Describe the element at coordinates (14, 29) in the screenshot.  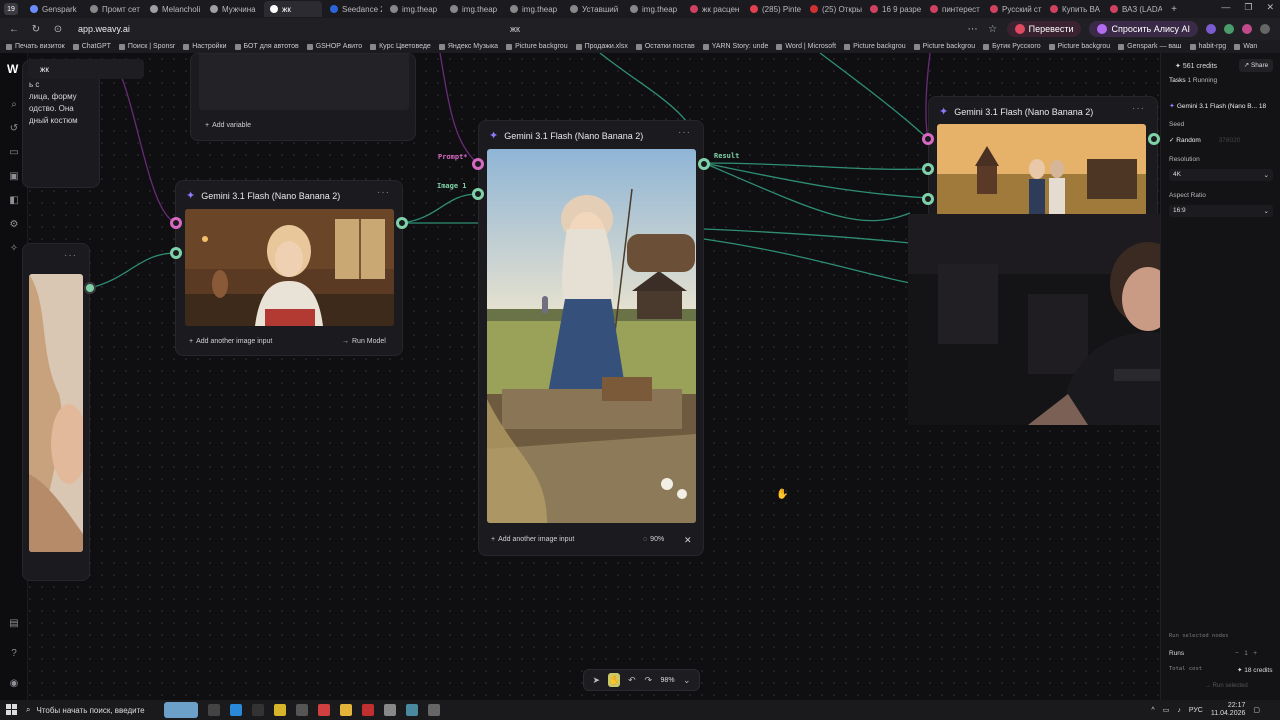
I see `back-icon: ←` at that location.